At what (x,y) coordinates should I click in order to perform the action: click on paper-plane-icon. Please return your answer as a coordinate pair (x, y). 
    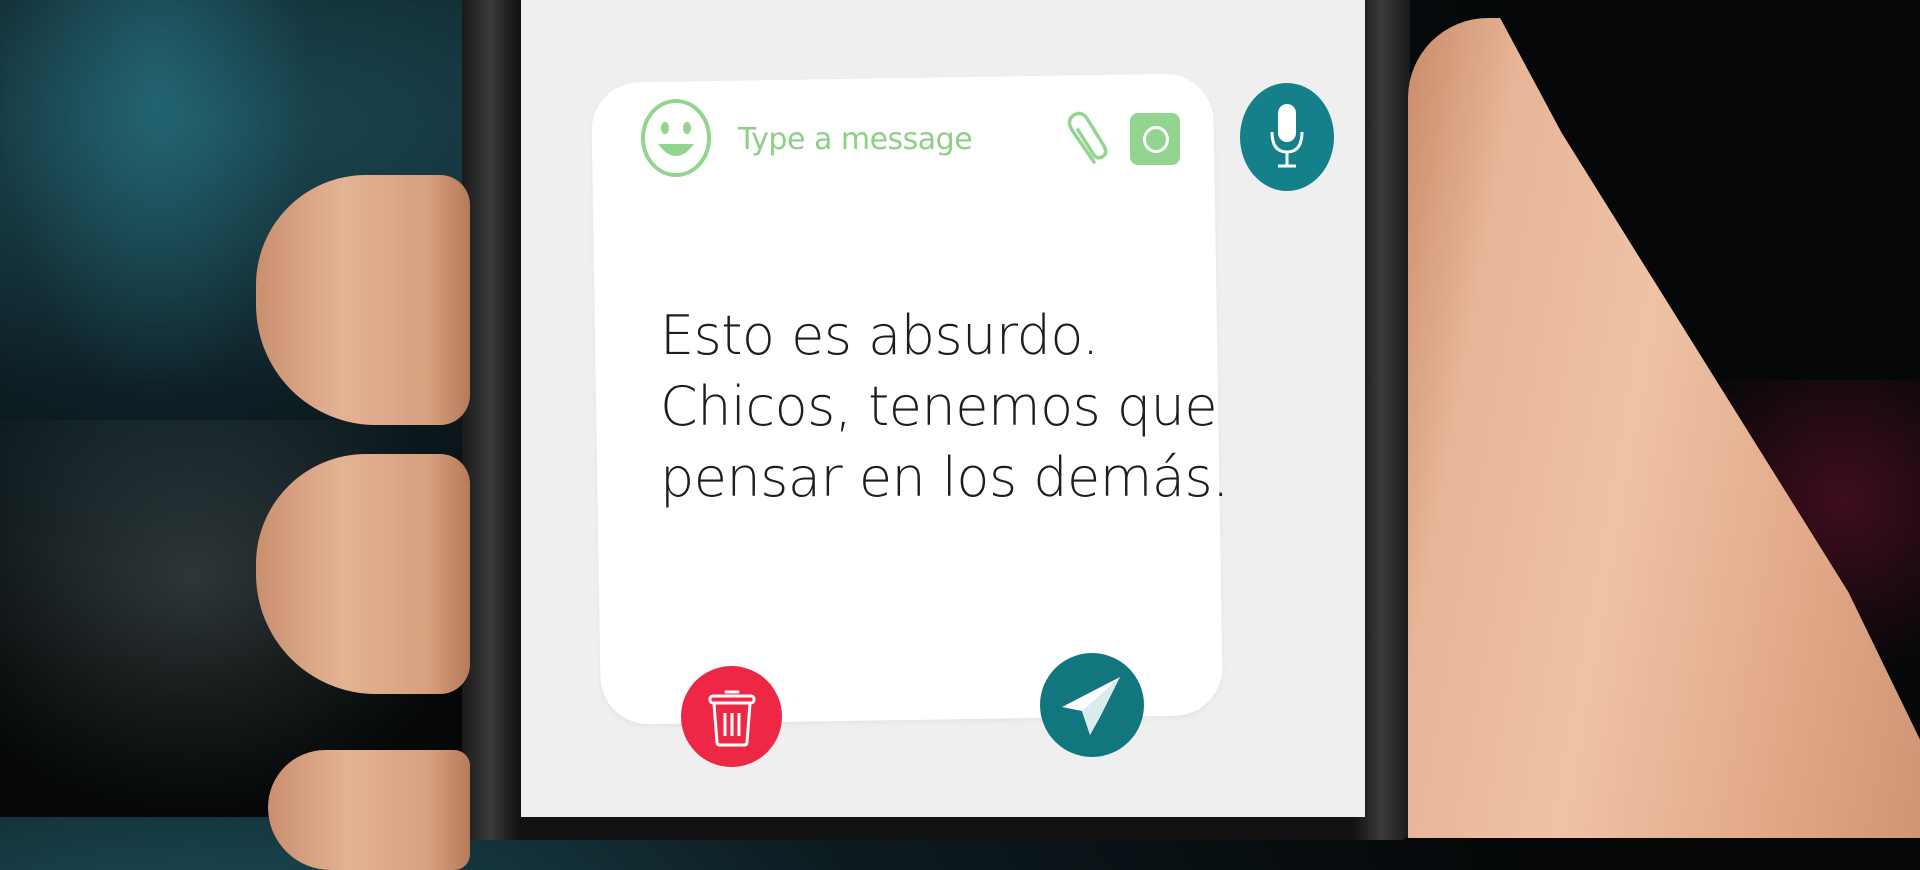
    Looking at the image, I should click on (1091, 706).